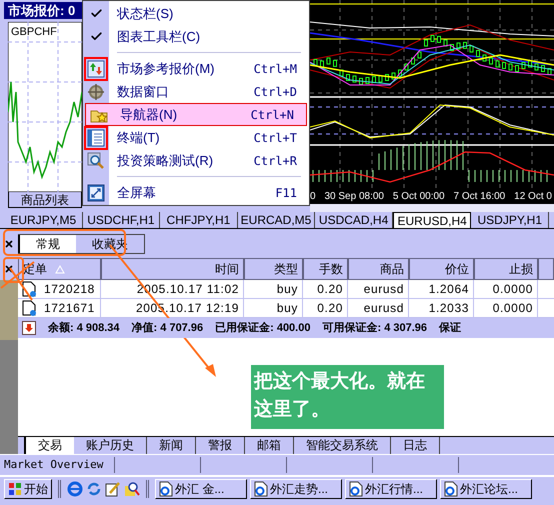 The image size is (554, 505). What do you see at coordinates (196, 192) in the screenshot?
I see `menu-item: 全屏幕 F11` at bounding box center [196, 192].